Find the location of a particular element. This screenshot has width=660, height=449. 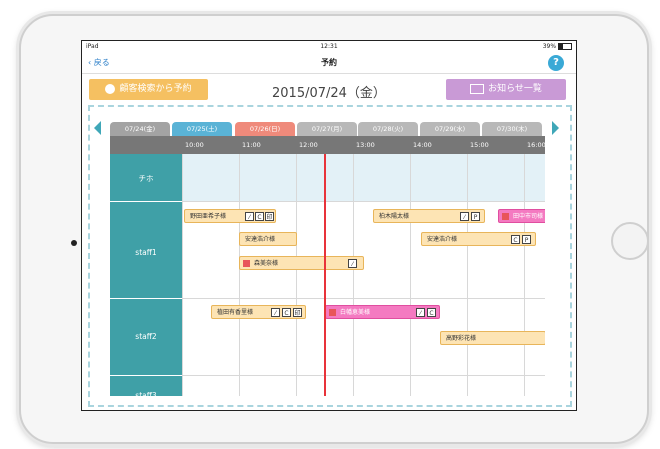

staff-name: staff3 is located at coordinates (146, 393).